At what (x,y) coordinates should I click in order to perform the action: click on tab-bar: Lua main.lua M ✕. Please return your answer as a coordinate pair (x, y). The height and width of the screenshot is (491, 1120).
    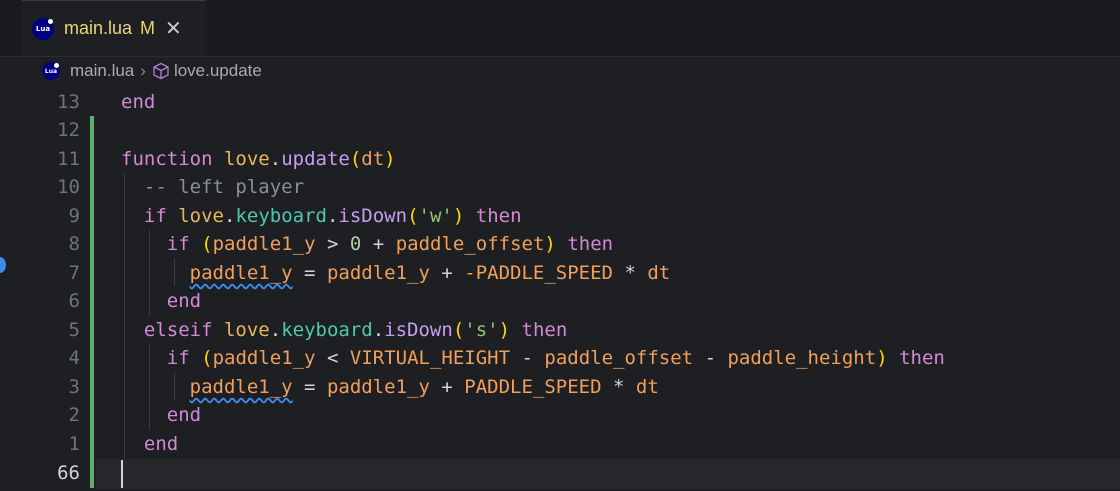
    Looking at the image, I should click on (560, 28).